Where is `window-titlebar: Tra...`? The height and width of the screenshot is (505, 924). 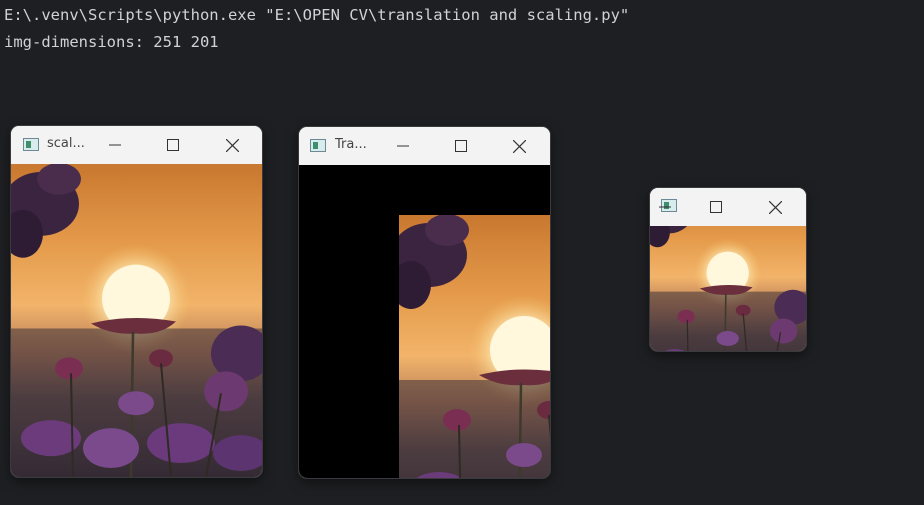 window-titlebar: Tra... is located at coordinates (424, 146).